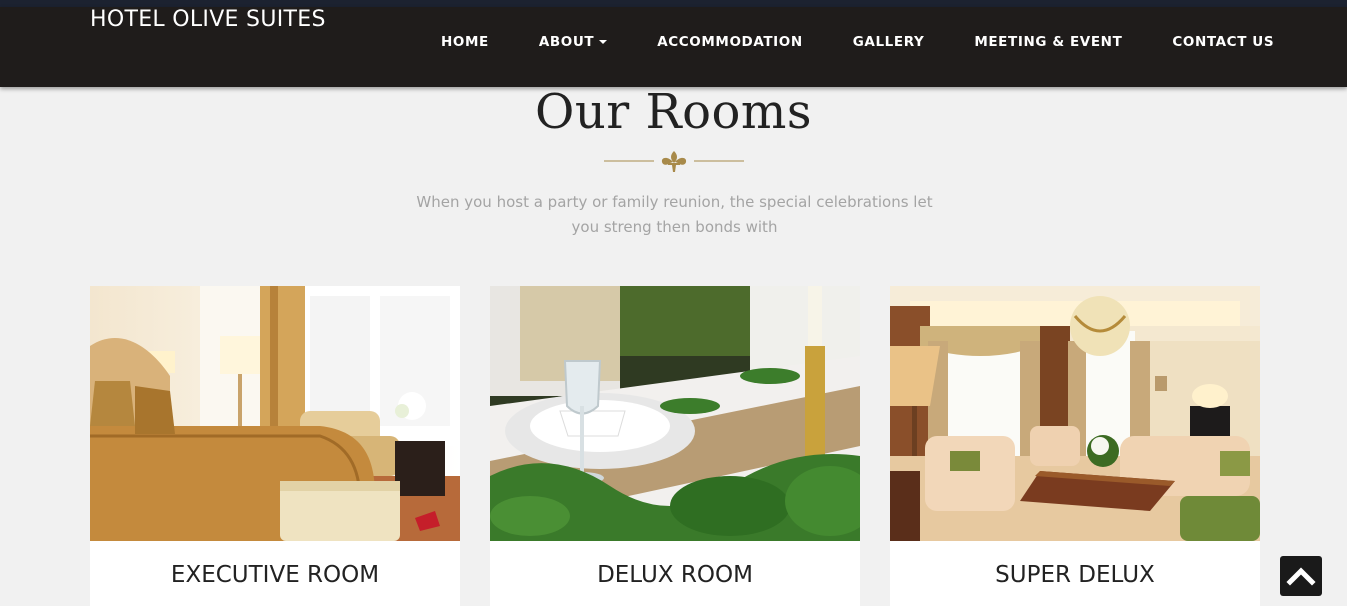 The image size is (1347, 606). I want to click on fleur-de-lis-icon, so click(674, 161).